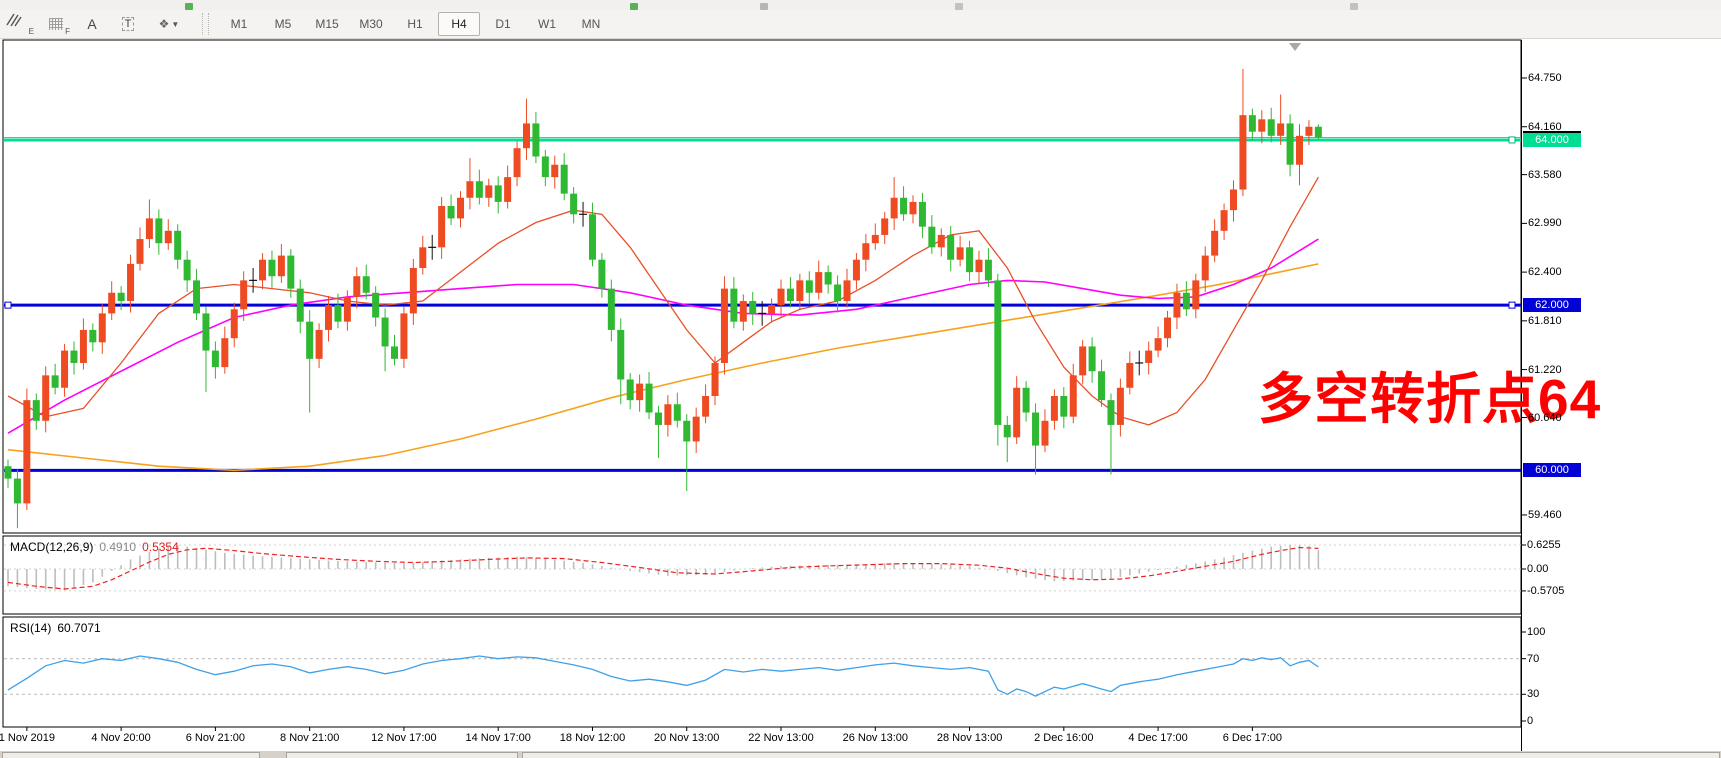 The width and height of the screenshot is (1721, 758). I want to click on rsi-value: 60.7071, so click(79, 628).